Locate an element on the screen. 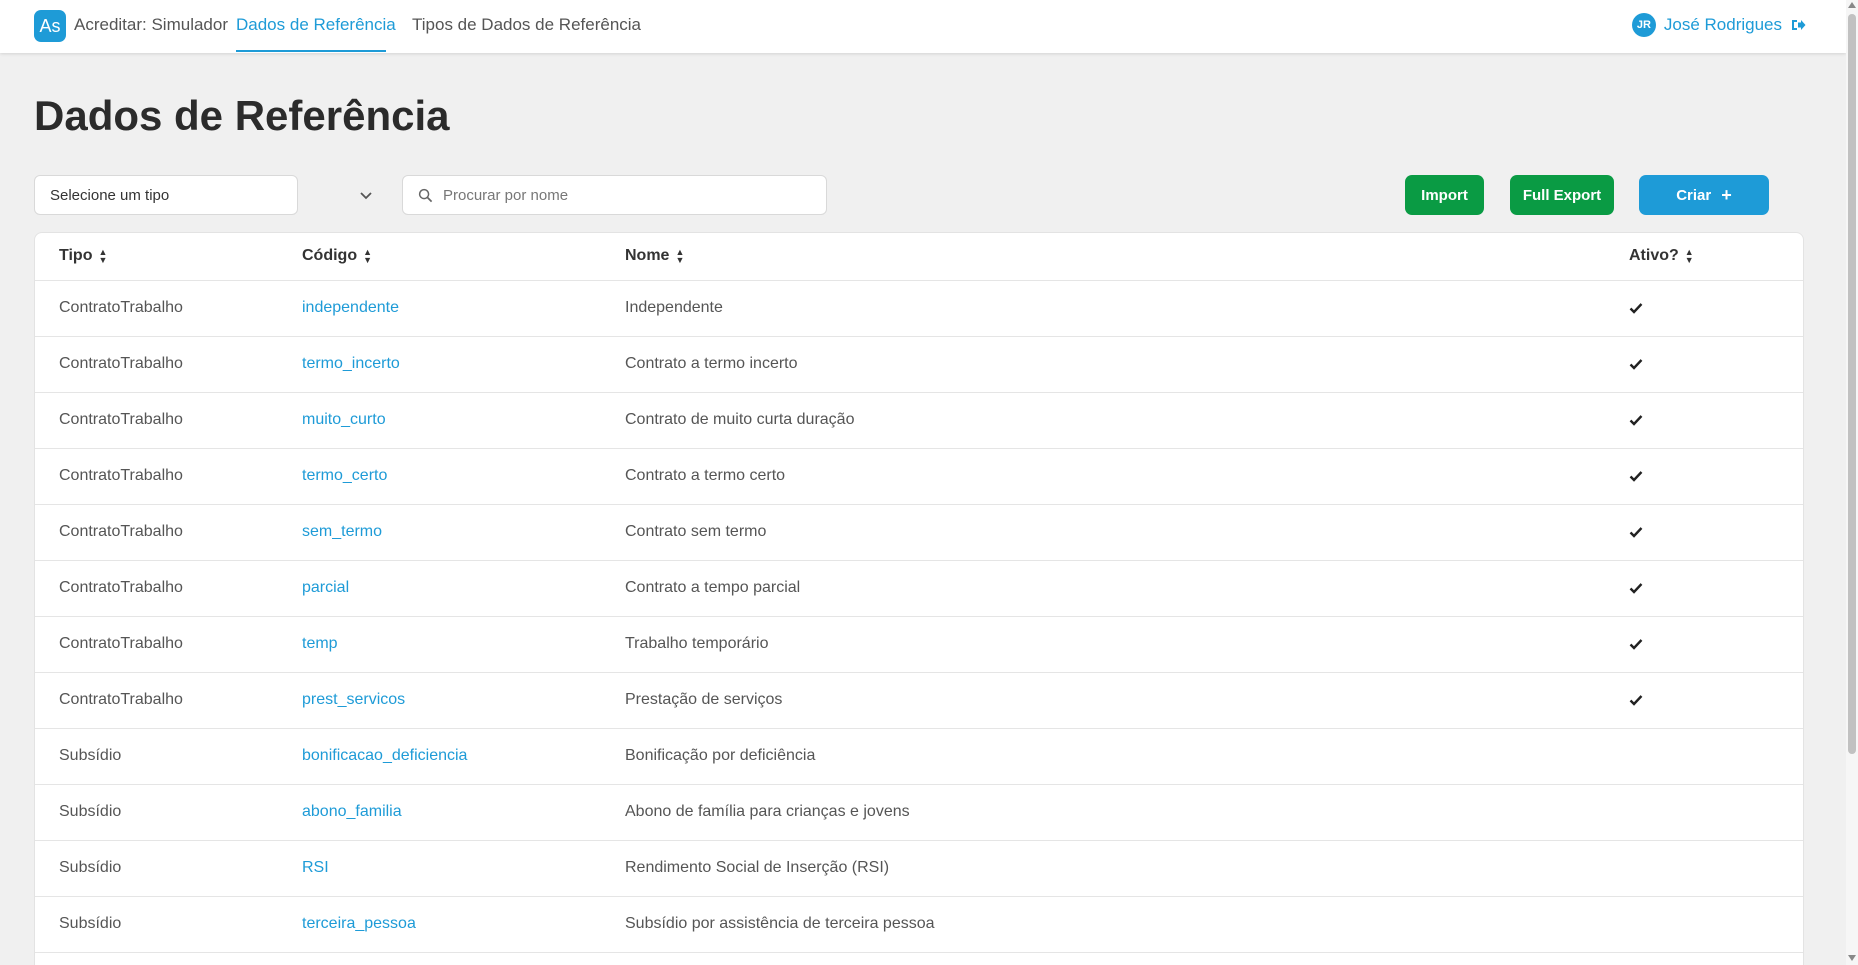  search-field is located at coordinates (614, 195).